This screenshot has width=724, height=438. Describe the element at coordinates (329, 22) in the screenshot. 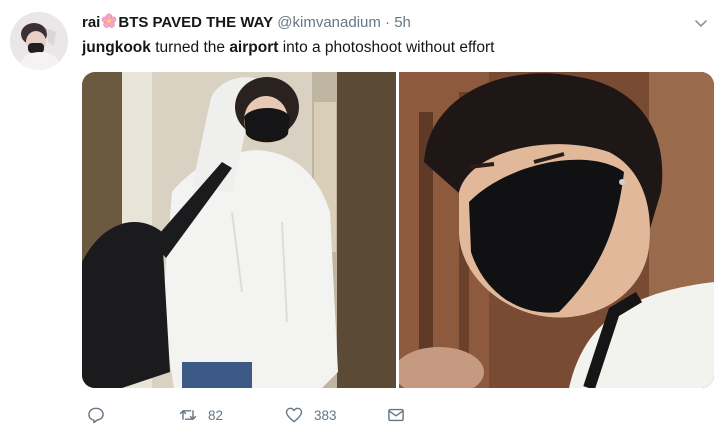

I see `author-handle: @kimvanadium` at that location.